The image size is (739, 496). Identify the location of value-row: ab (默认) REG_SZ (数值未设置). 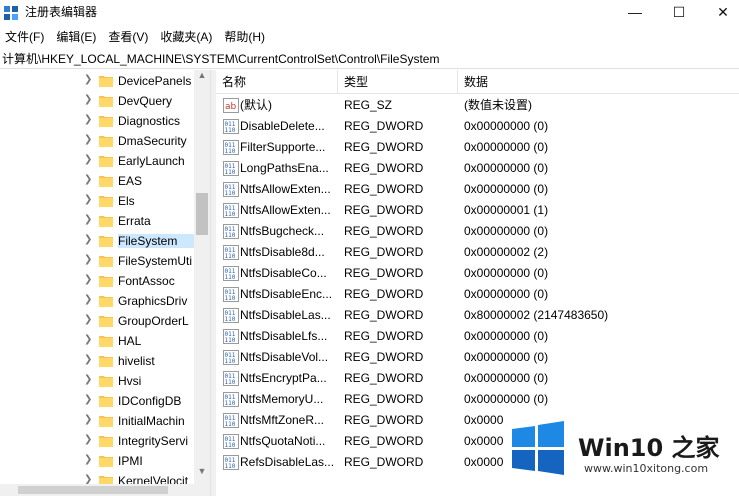
(477, 105).